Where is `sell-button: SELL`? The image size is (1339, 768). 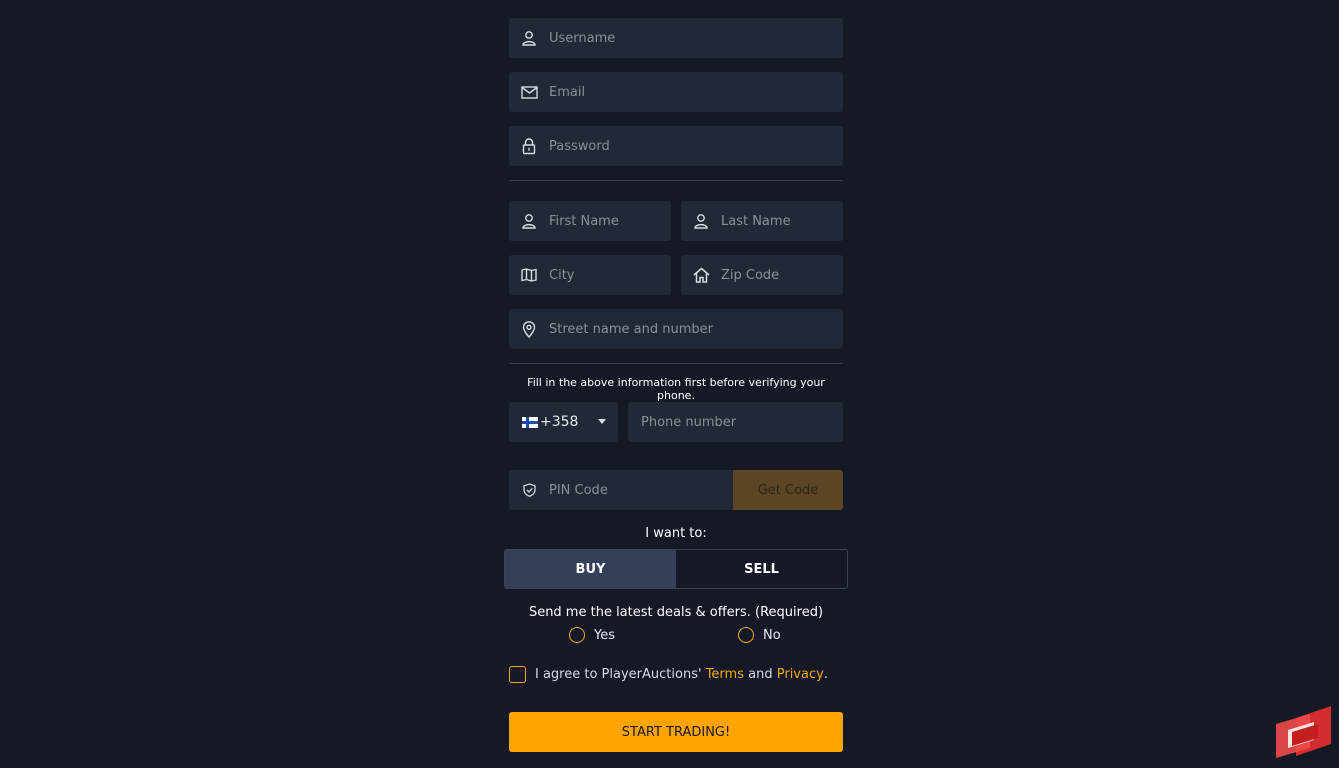 sell-button: SELL is located at coordinates (761, 569).